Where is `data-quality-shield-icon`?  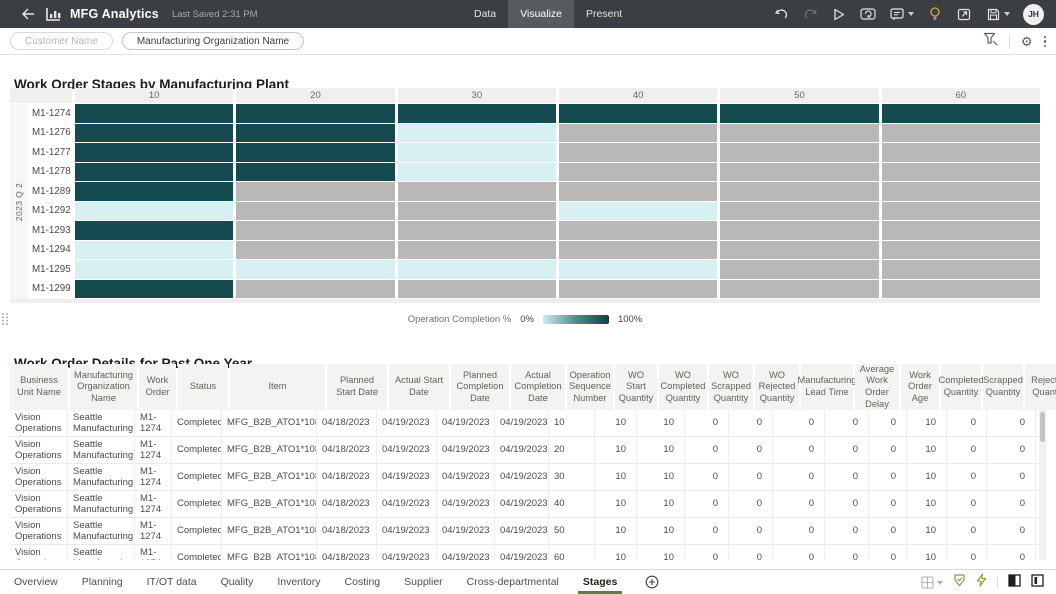 data-quality-shield-icon is located at coordinates (959, 582).